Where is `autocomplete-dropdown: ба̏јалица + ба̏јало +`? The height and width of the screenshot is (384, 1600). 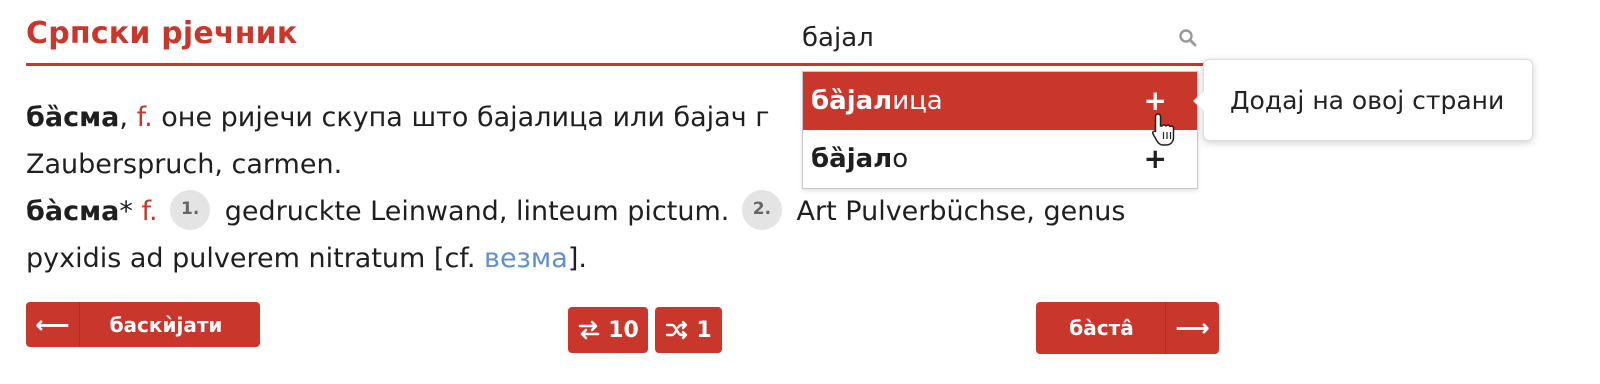
autocomplete-dropdown: ба̏јалица + ба̏јало + is located at coordinates (1000, 130).